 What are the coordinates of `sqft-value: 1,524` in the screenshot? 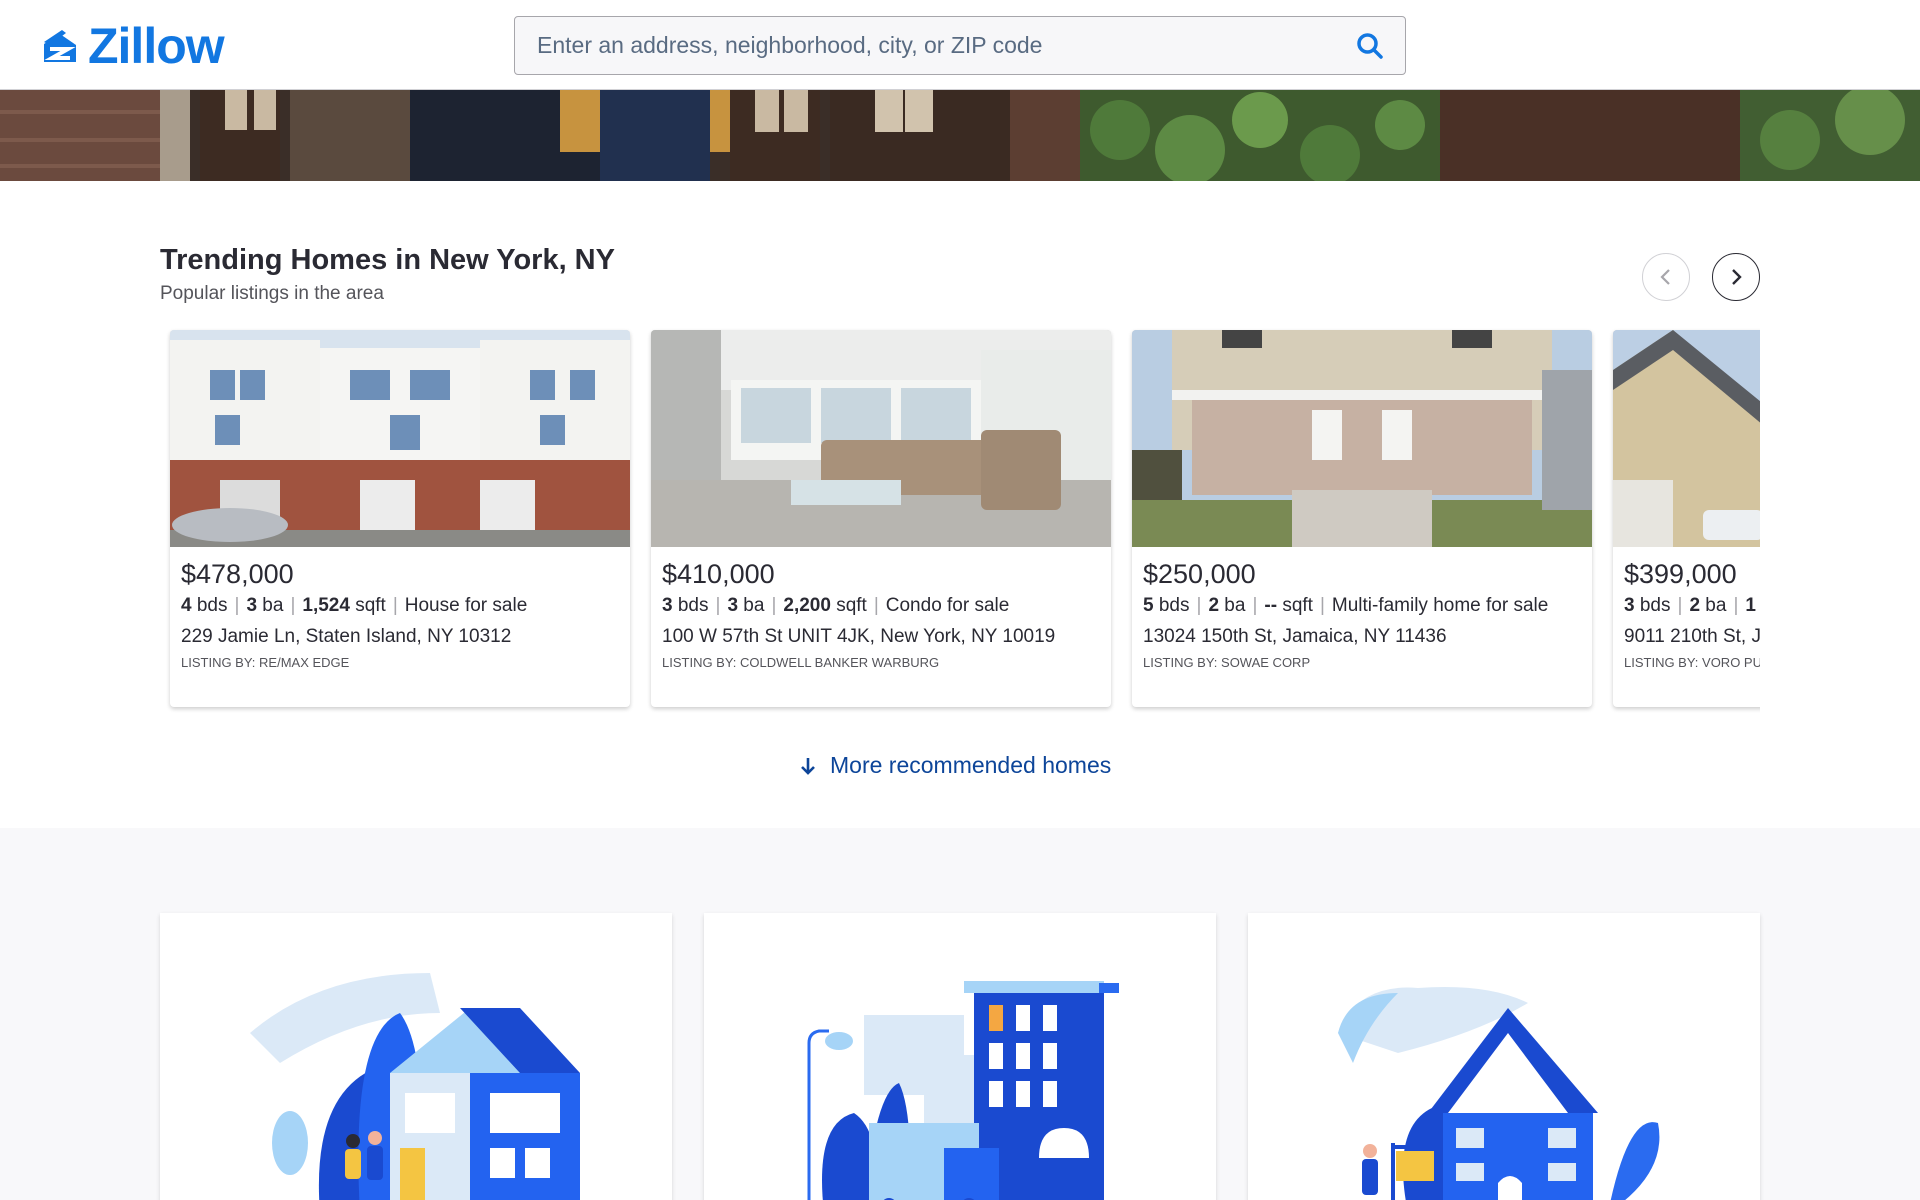 It's located at (326, 605).